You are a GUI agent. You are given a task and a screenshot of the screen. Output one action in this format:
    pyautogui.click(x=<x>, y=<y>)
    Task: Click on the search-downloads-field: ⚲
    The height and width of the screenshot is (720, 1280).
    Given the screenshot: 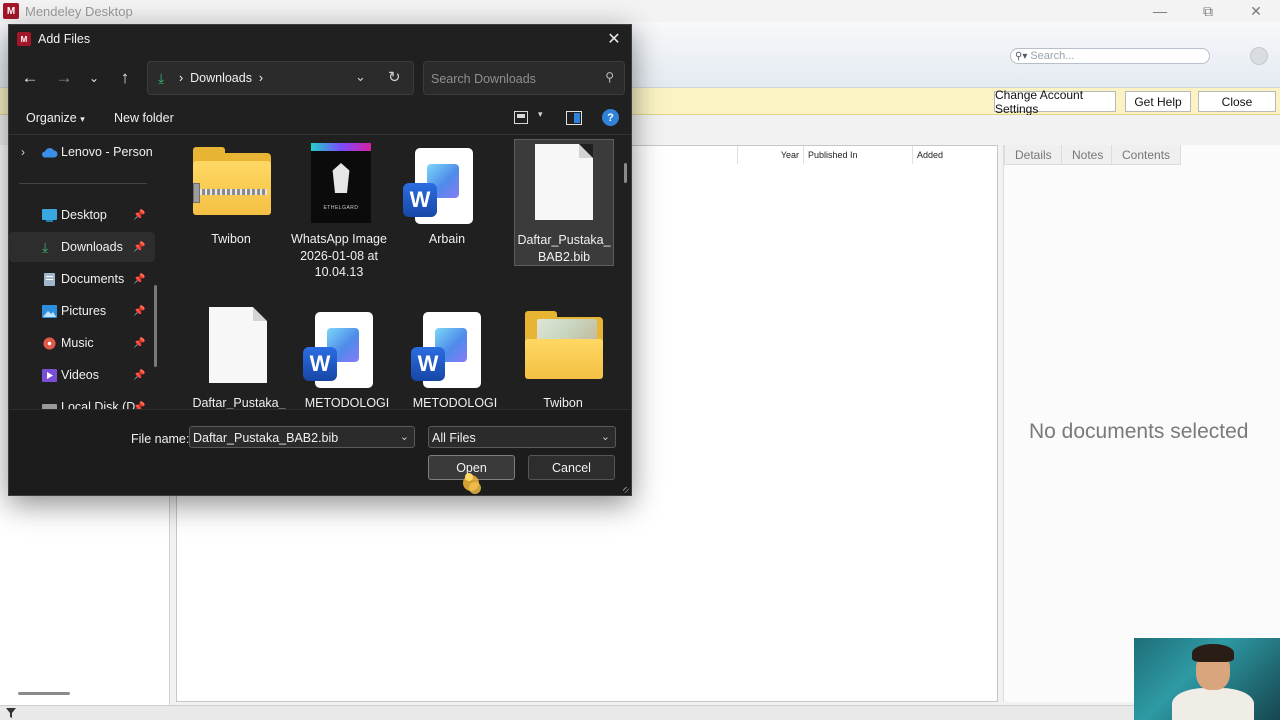 What is the action you would take?
    pyautogui.click(x=524, y=78)
    